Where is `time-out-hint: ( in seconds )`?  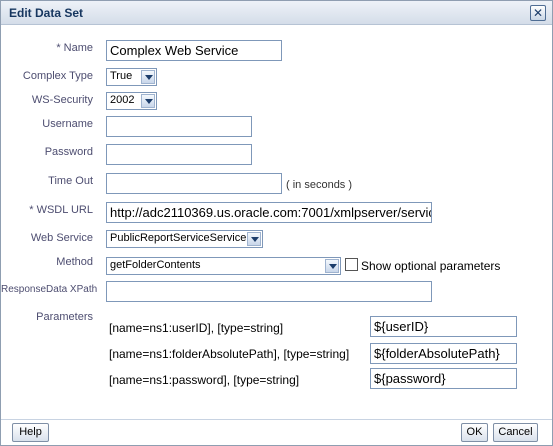
time-out-hint: ( in seconds ) is located at coordinates (319, 185).